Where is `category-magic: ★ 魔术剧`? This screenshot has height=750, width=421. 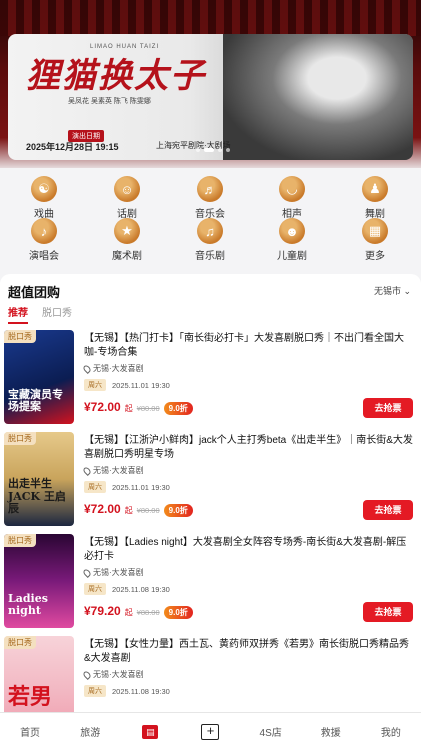
category-magic: ★ 魔术剧 is located at coordinates (127, 240).